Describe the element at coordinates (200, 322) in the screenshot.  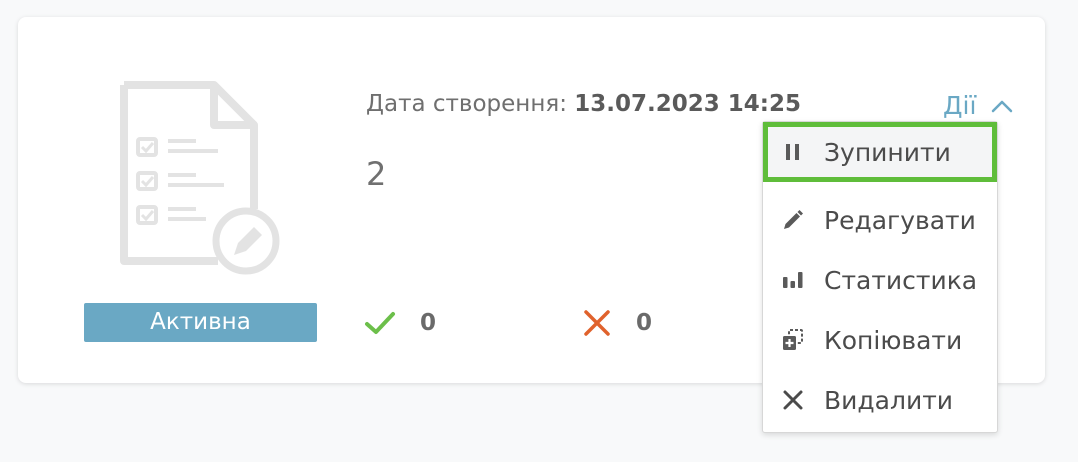
I see `status-badge: Активна` at that location.